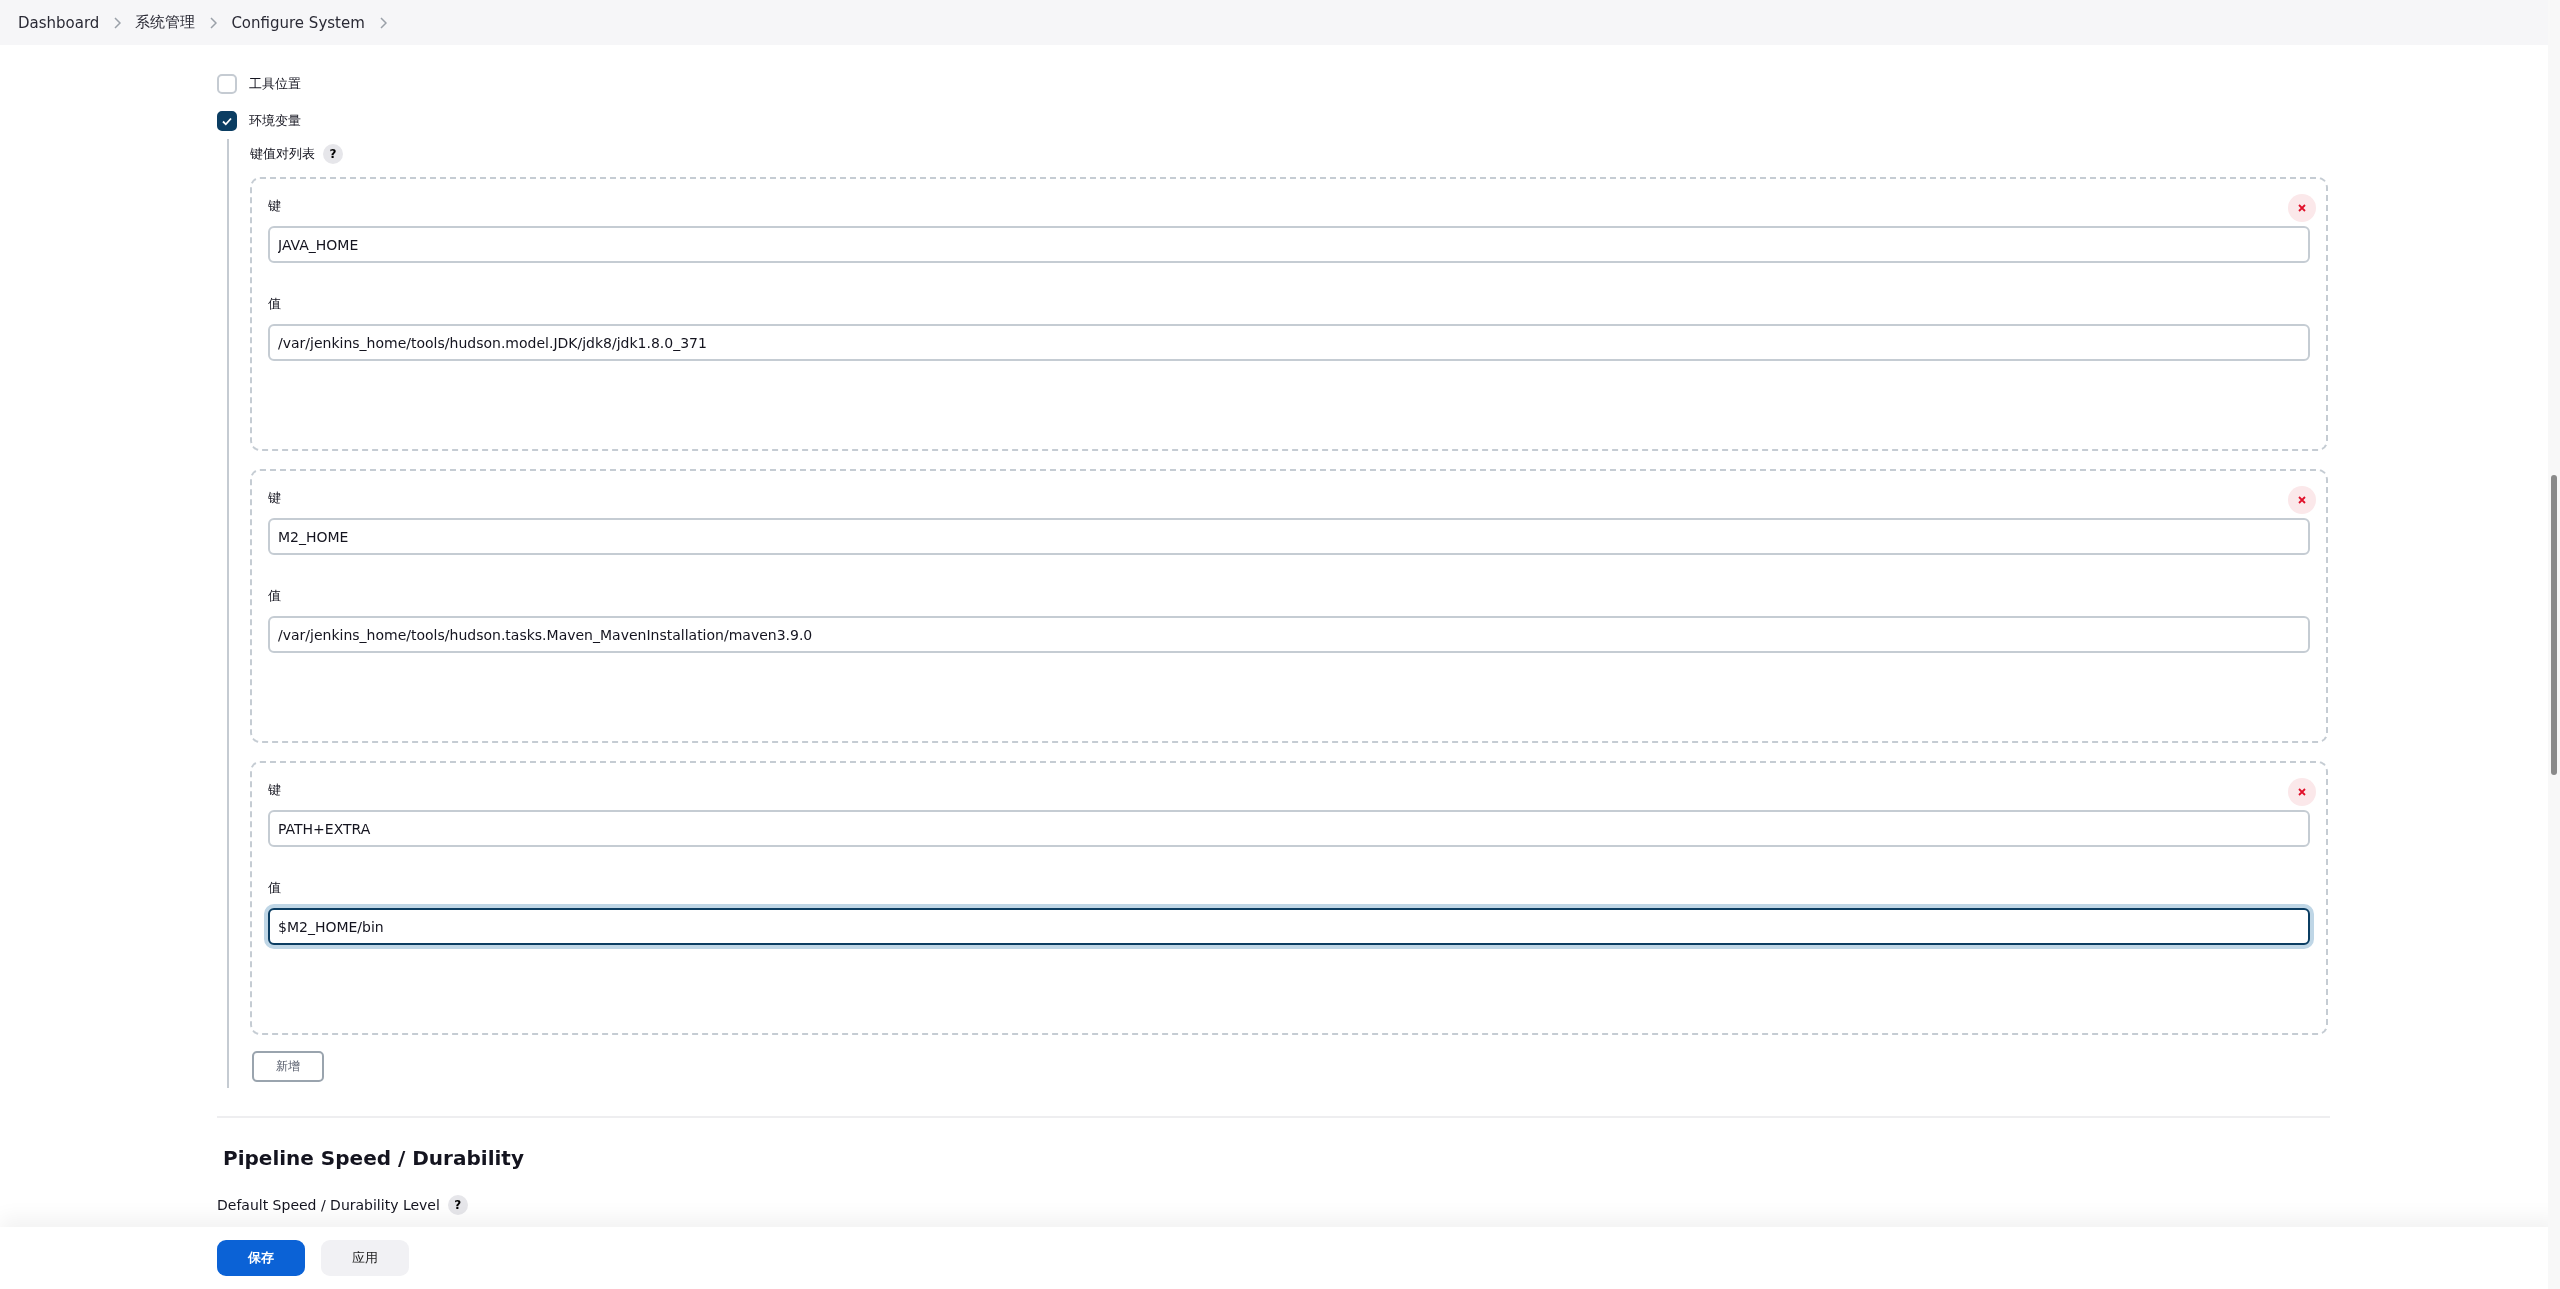 The image size is (2560, 1289). I want to click on field-label: Default Speed / Durability Level, so click(328, 1205).